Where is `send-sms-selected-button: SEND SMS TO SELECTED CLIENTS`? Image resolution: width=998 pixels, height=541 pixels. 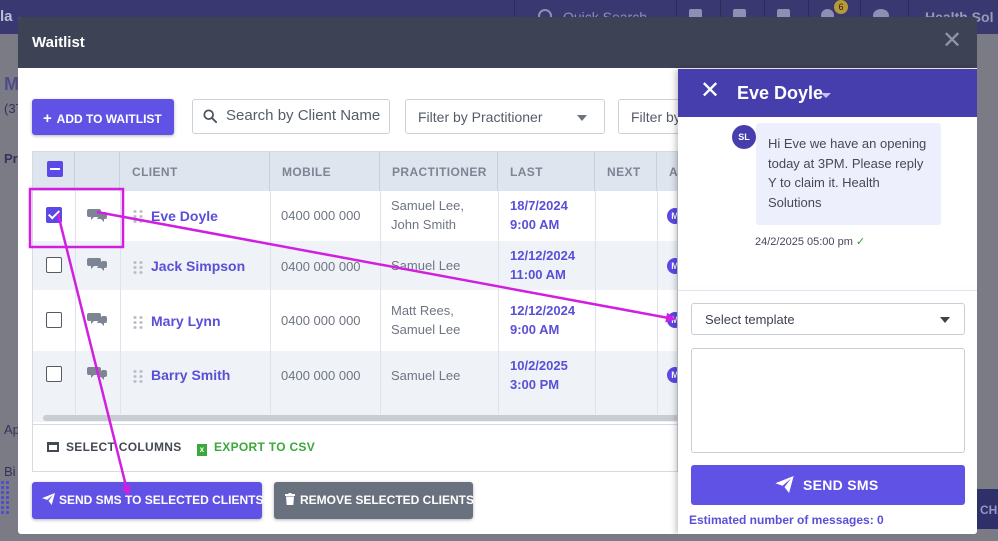
send-sms-selected-button: SEND SMS TO SELECTED CLIENTS is located at coordinates (147, 500).